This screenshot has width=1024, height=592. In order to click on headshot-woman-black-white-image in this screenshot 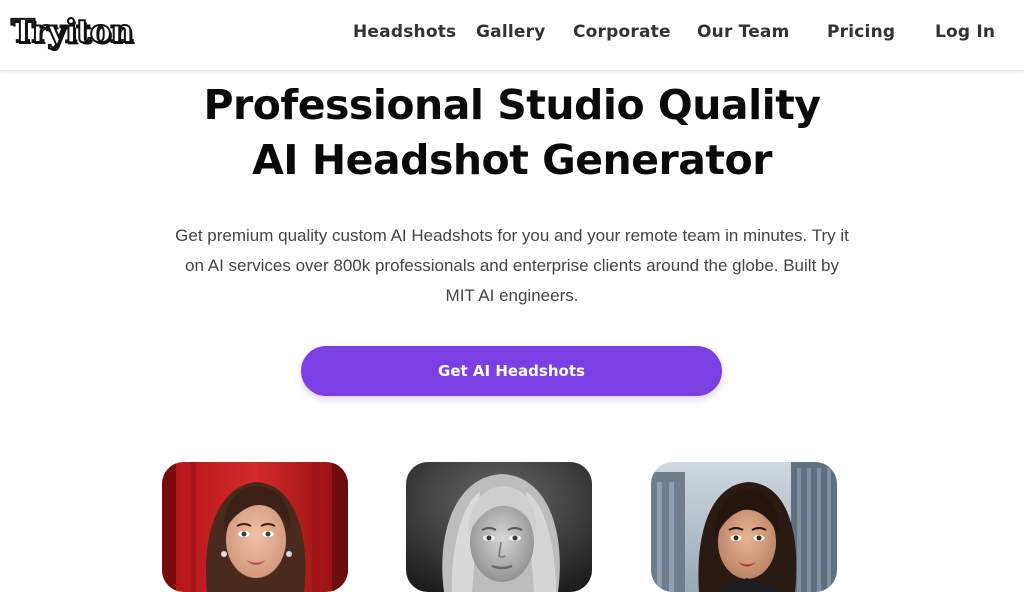, I will do `click(499, 527)`.